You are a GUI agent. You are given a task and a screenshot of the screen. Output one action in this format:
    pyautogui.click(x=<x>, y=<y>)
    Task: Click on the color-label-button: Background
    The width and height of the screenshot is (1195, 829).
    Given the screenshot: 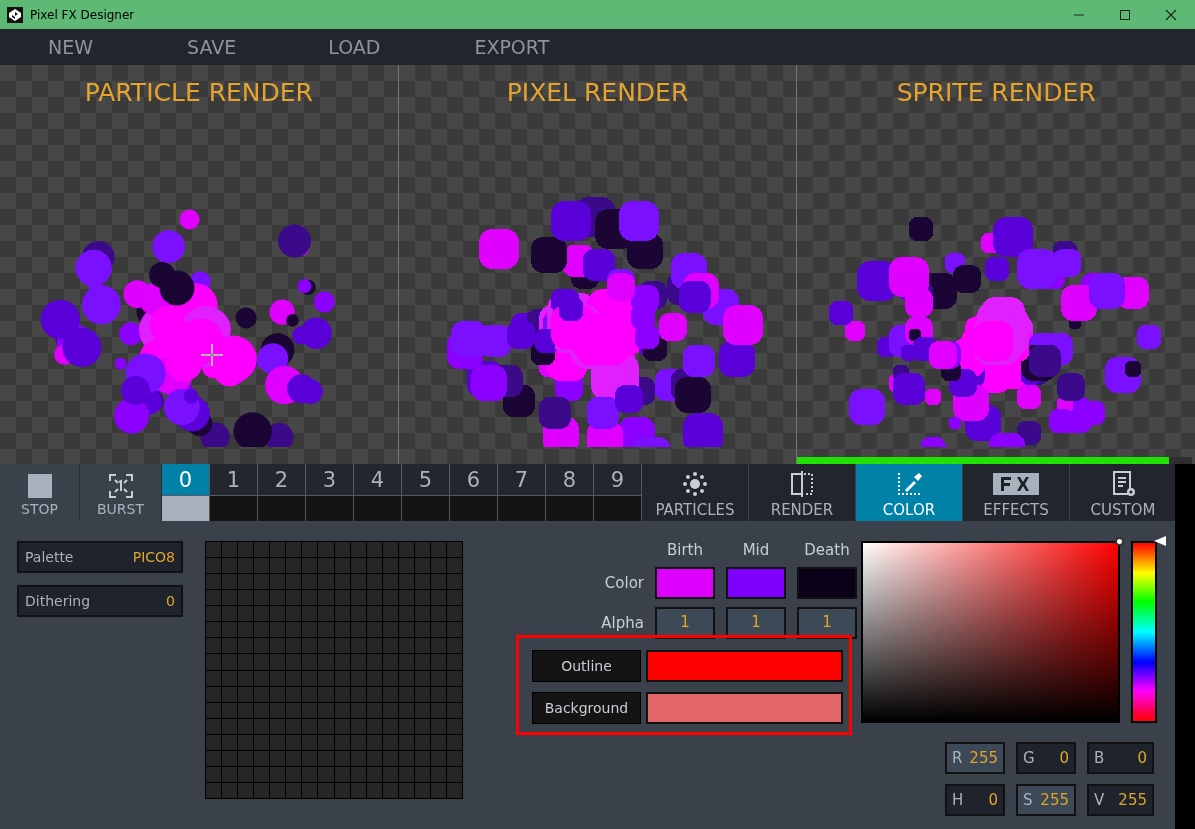 What is the action you would take?
    pyautogui.click(x=586, y=708)
    